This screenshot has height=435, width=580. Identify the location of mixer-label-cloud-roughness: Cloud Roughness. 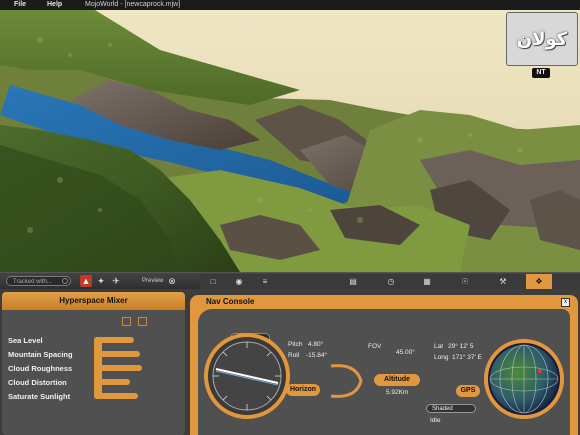
(40, 368).